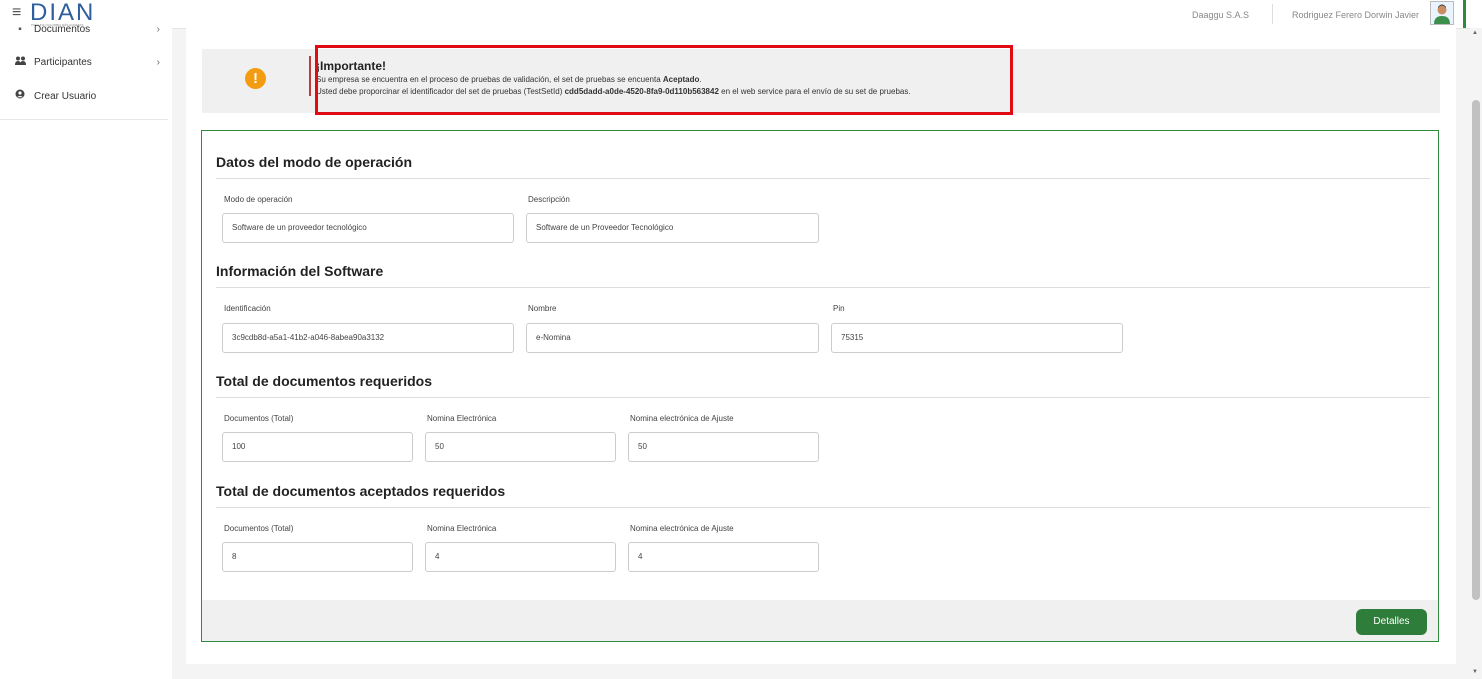 The height and width of the screenshot is (679, 1482). Describe the element at coordinates (1391, 622) in the screenshot. I see `detalles-button: Detalles` at that location.